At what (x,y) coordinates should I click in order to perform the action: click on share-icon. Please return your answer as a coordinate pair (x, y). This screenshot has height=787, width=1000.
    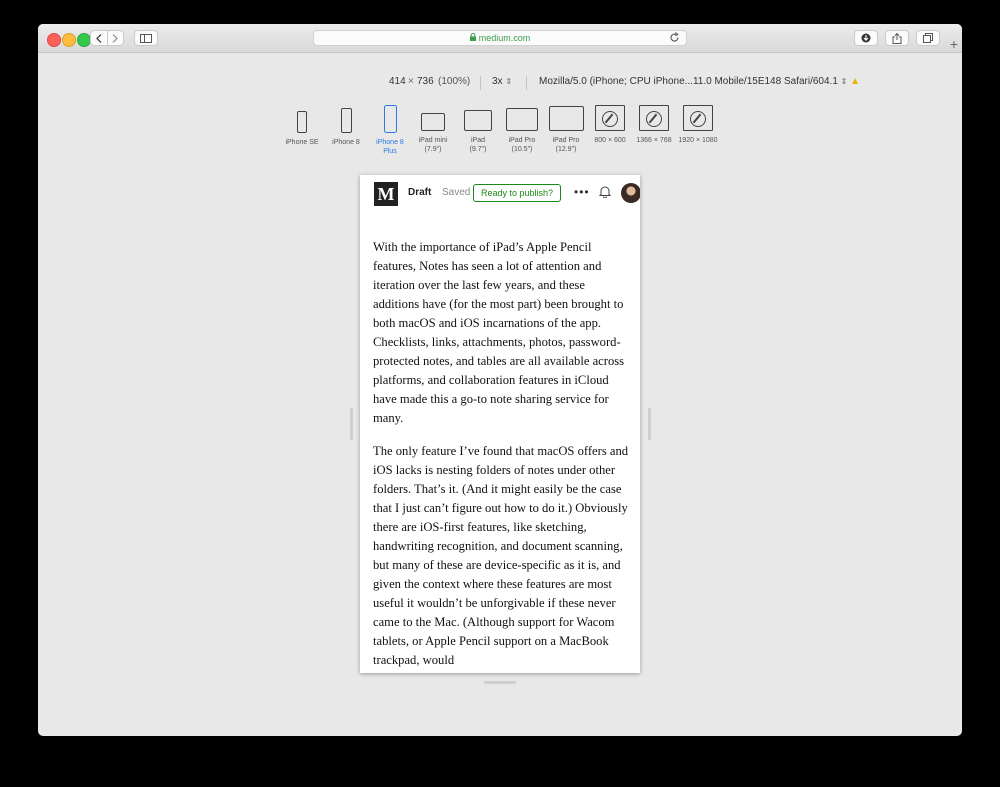
    Looking at the image, I should click on (897, 38).